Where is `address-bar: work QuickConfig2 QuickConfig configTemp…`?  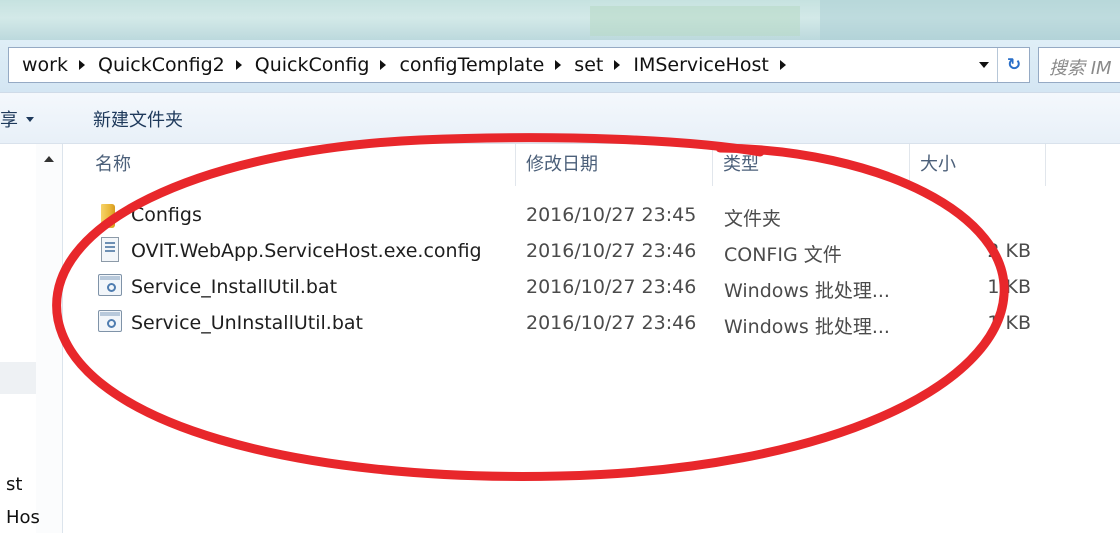
address-bar: work QuickConfig2 QuickConfig configTemp… is located at coordinates (519, 65).